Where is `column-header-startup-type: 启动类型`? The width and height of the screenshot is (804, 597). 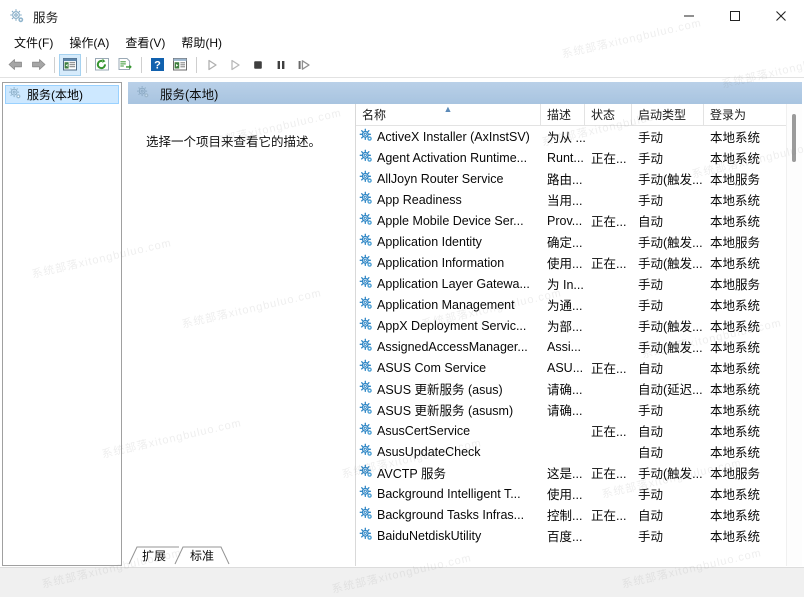 column-header-startup-type: 启动类型 is located at coordinates (668, 114).